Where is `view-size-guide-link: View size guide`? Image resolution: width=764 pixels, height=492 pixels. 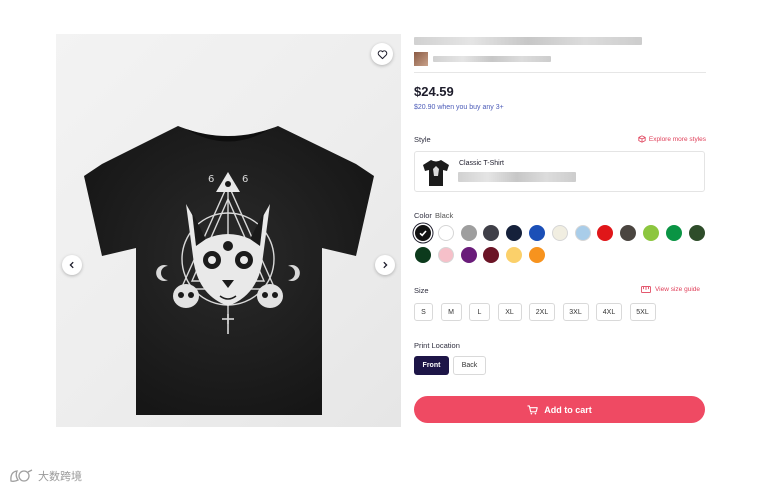
view-size-guide-link: View size guide is located at coordinates (670, 289).